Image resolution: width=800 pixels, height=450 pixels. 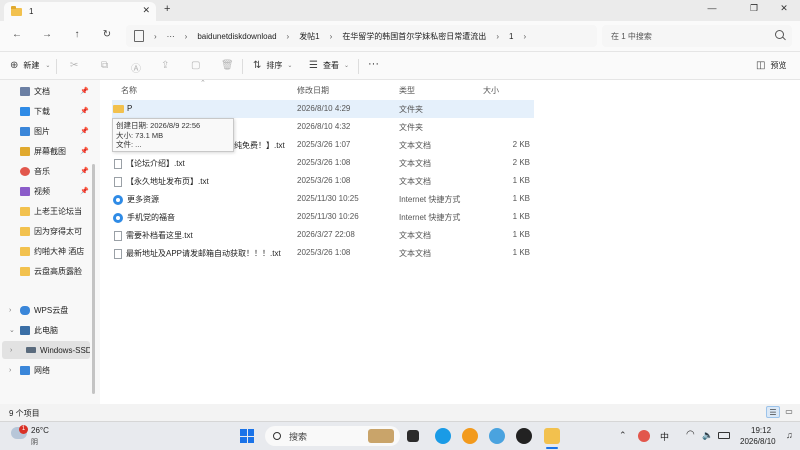 What do you see at coordinates (136, 67) in the screenshot?
I see `rename-icon: Ⓐ` at bounding box center [136, 67].